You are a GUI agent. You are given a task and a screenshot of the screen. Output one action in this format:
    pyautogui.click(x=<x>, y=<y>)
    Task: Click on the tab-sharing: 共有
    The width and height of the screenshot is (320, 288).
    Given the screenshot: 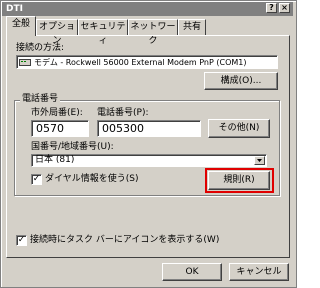 What is the action you would take?
    pyautogui.click(x=192, y=27)
    